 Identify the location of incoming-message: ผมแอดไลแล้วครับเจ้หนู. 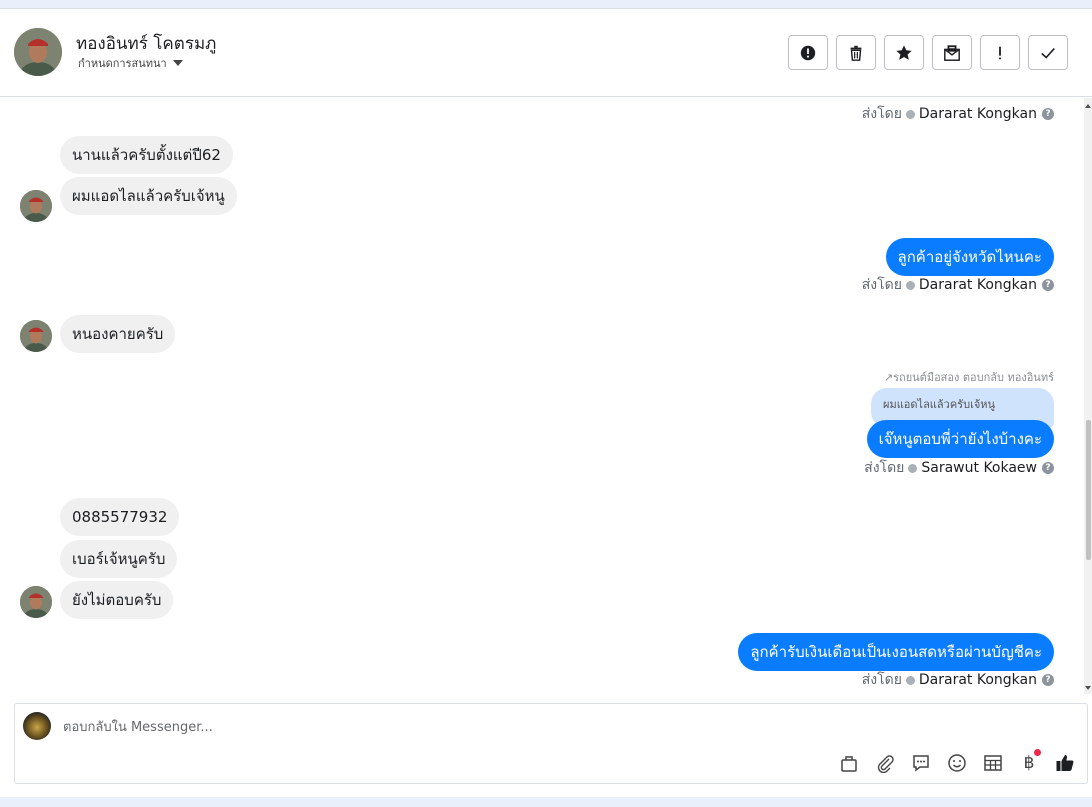
(148, 196).